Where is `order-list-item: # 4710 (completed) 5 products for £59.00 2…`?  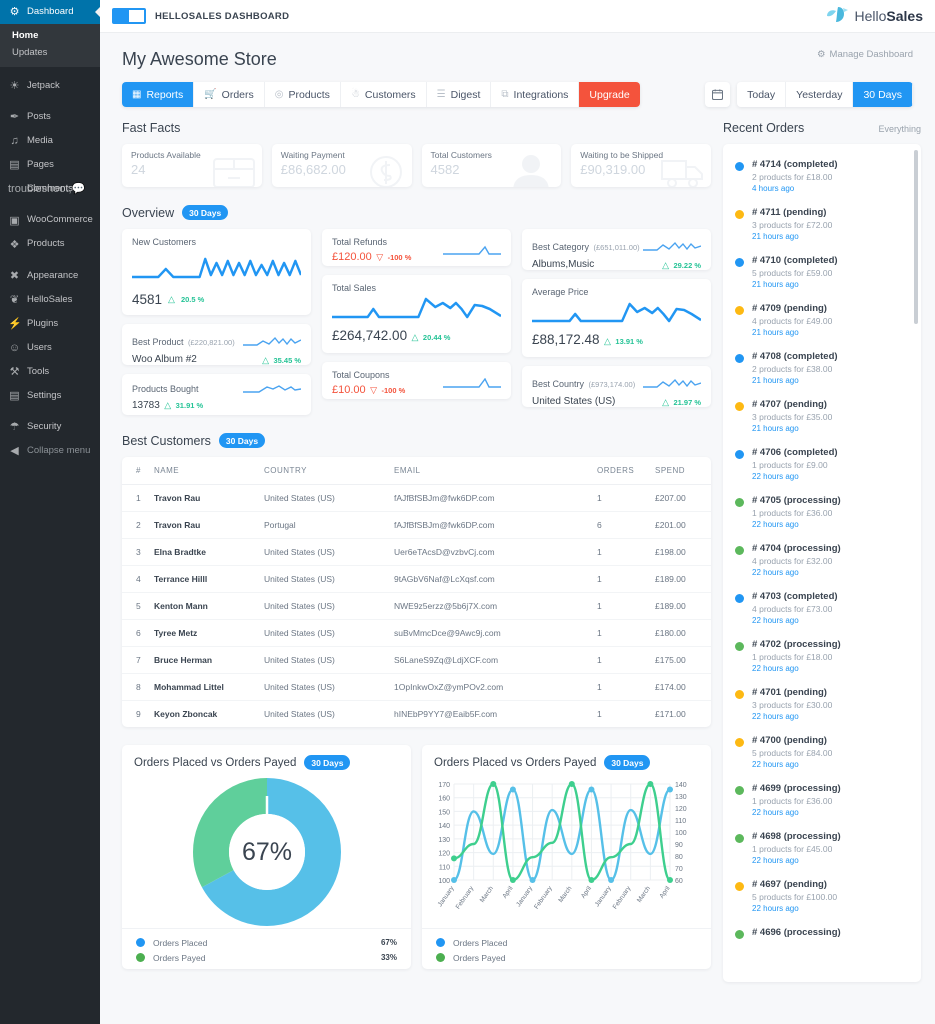
order-list-item: # 4710 (completed) 5 products for £59.00 2… is located at coordinates (822, 272).